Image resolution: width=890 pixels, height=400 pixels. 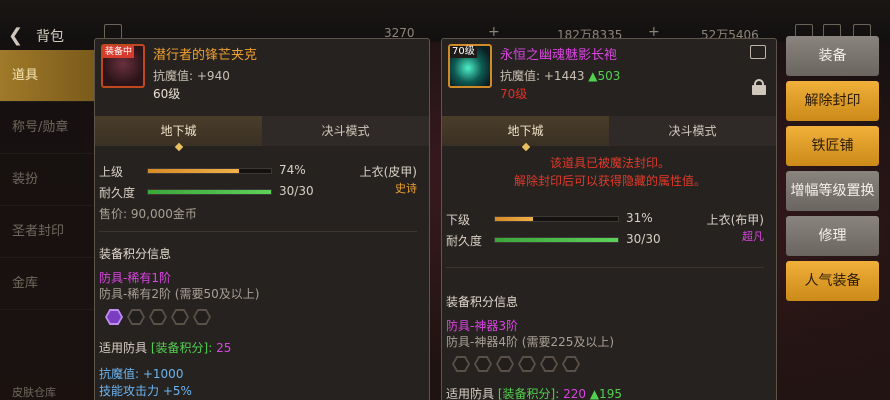 What do you see at coordinates (445, 23) in the screenshot?
I see `top-bar: ❮ 背包 3270 + 182万8335 + 52万5406` at bounding box center [445, 23].